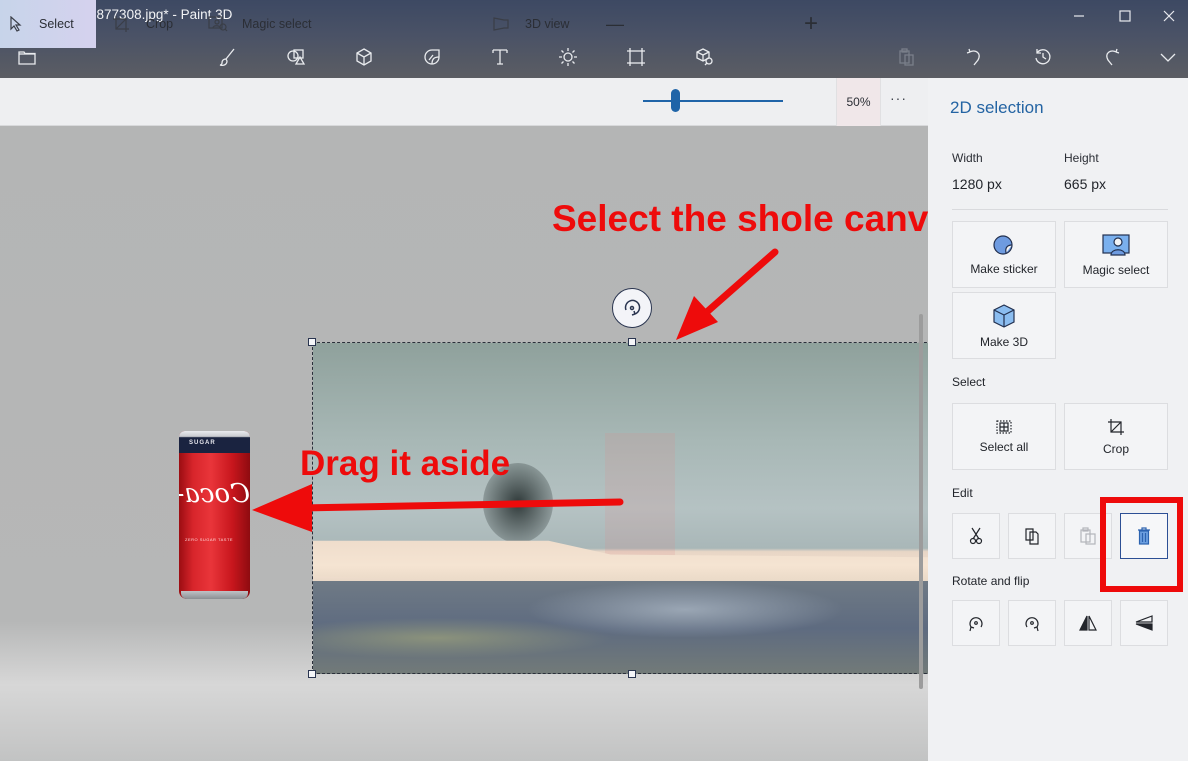 The width and height of the screenshot is (1188, 761). I want to click on height-label: Height, so click(1081, 158).